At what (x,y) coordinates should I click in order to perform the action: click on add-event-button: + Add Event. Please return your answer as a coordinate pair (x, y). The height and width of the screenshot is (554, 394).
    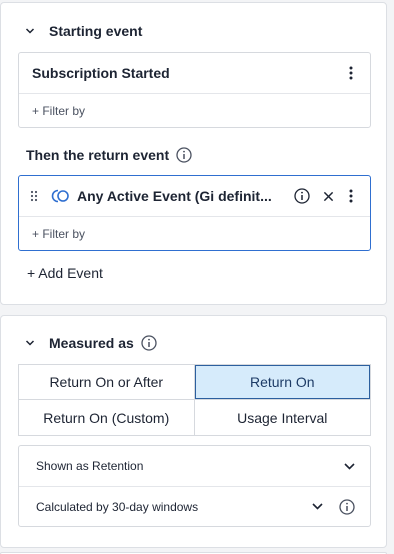
    Looking at the image, I should click on (65, 273).